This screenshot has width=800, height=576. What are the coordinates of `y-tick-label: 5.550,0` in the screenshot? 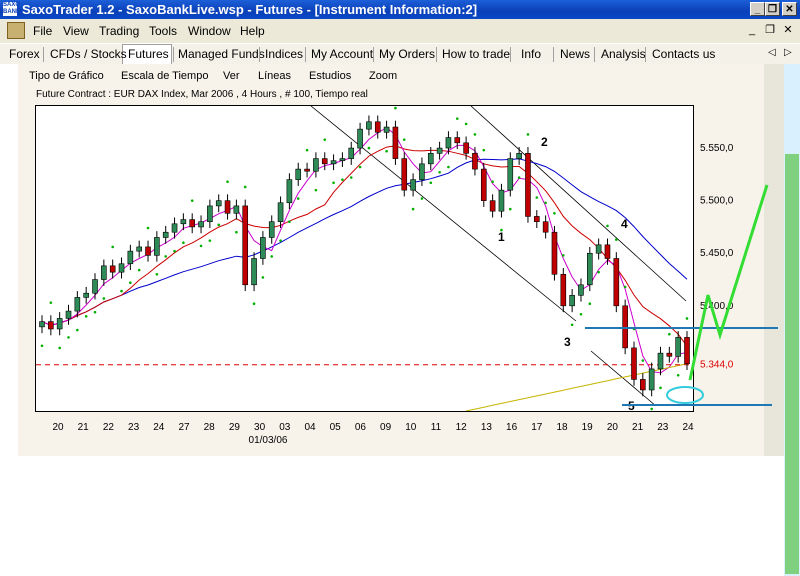 It's located at (717, 148).